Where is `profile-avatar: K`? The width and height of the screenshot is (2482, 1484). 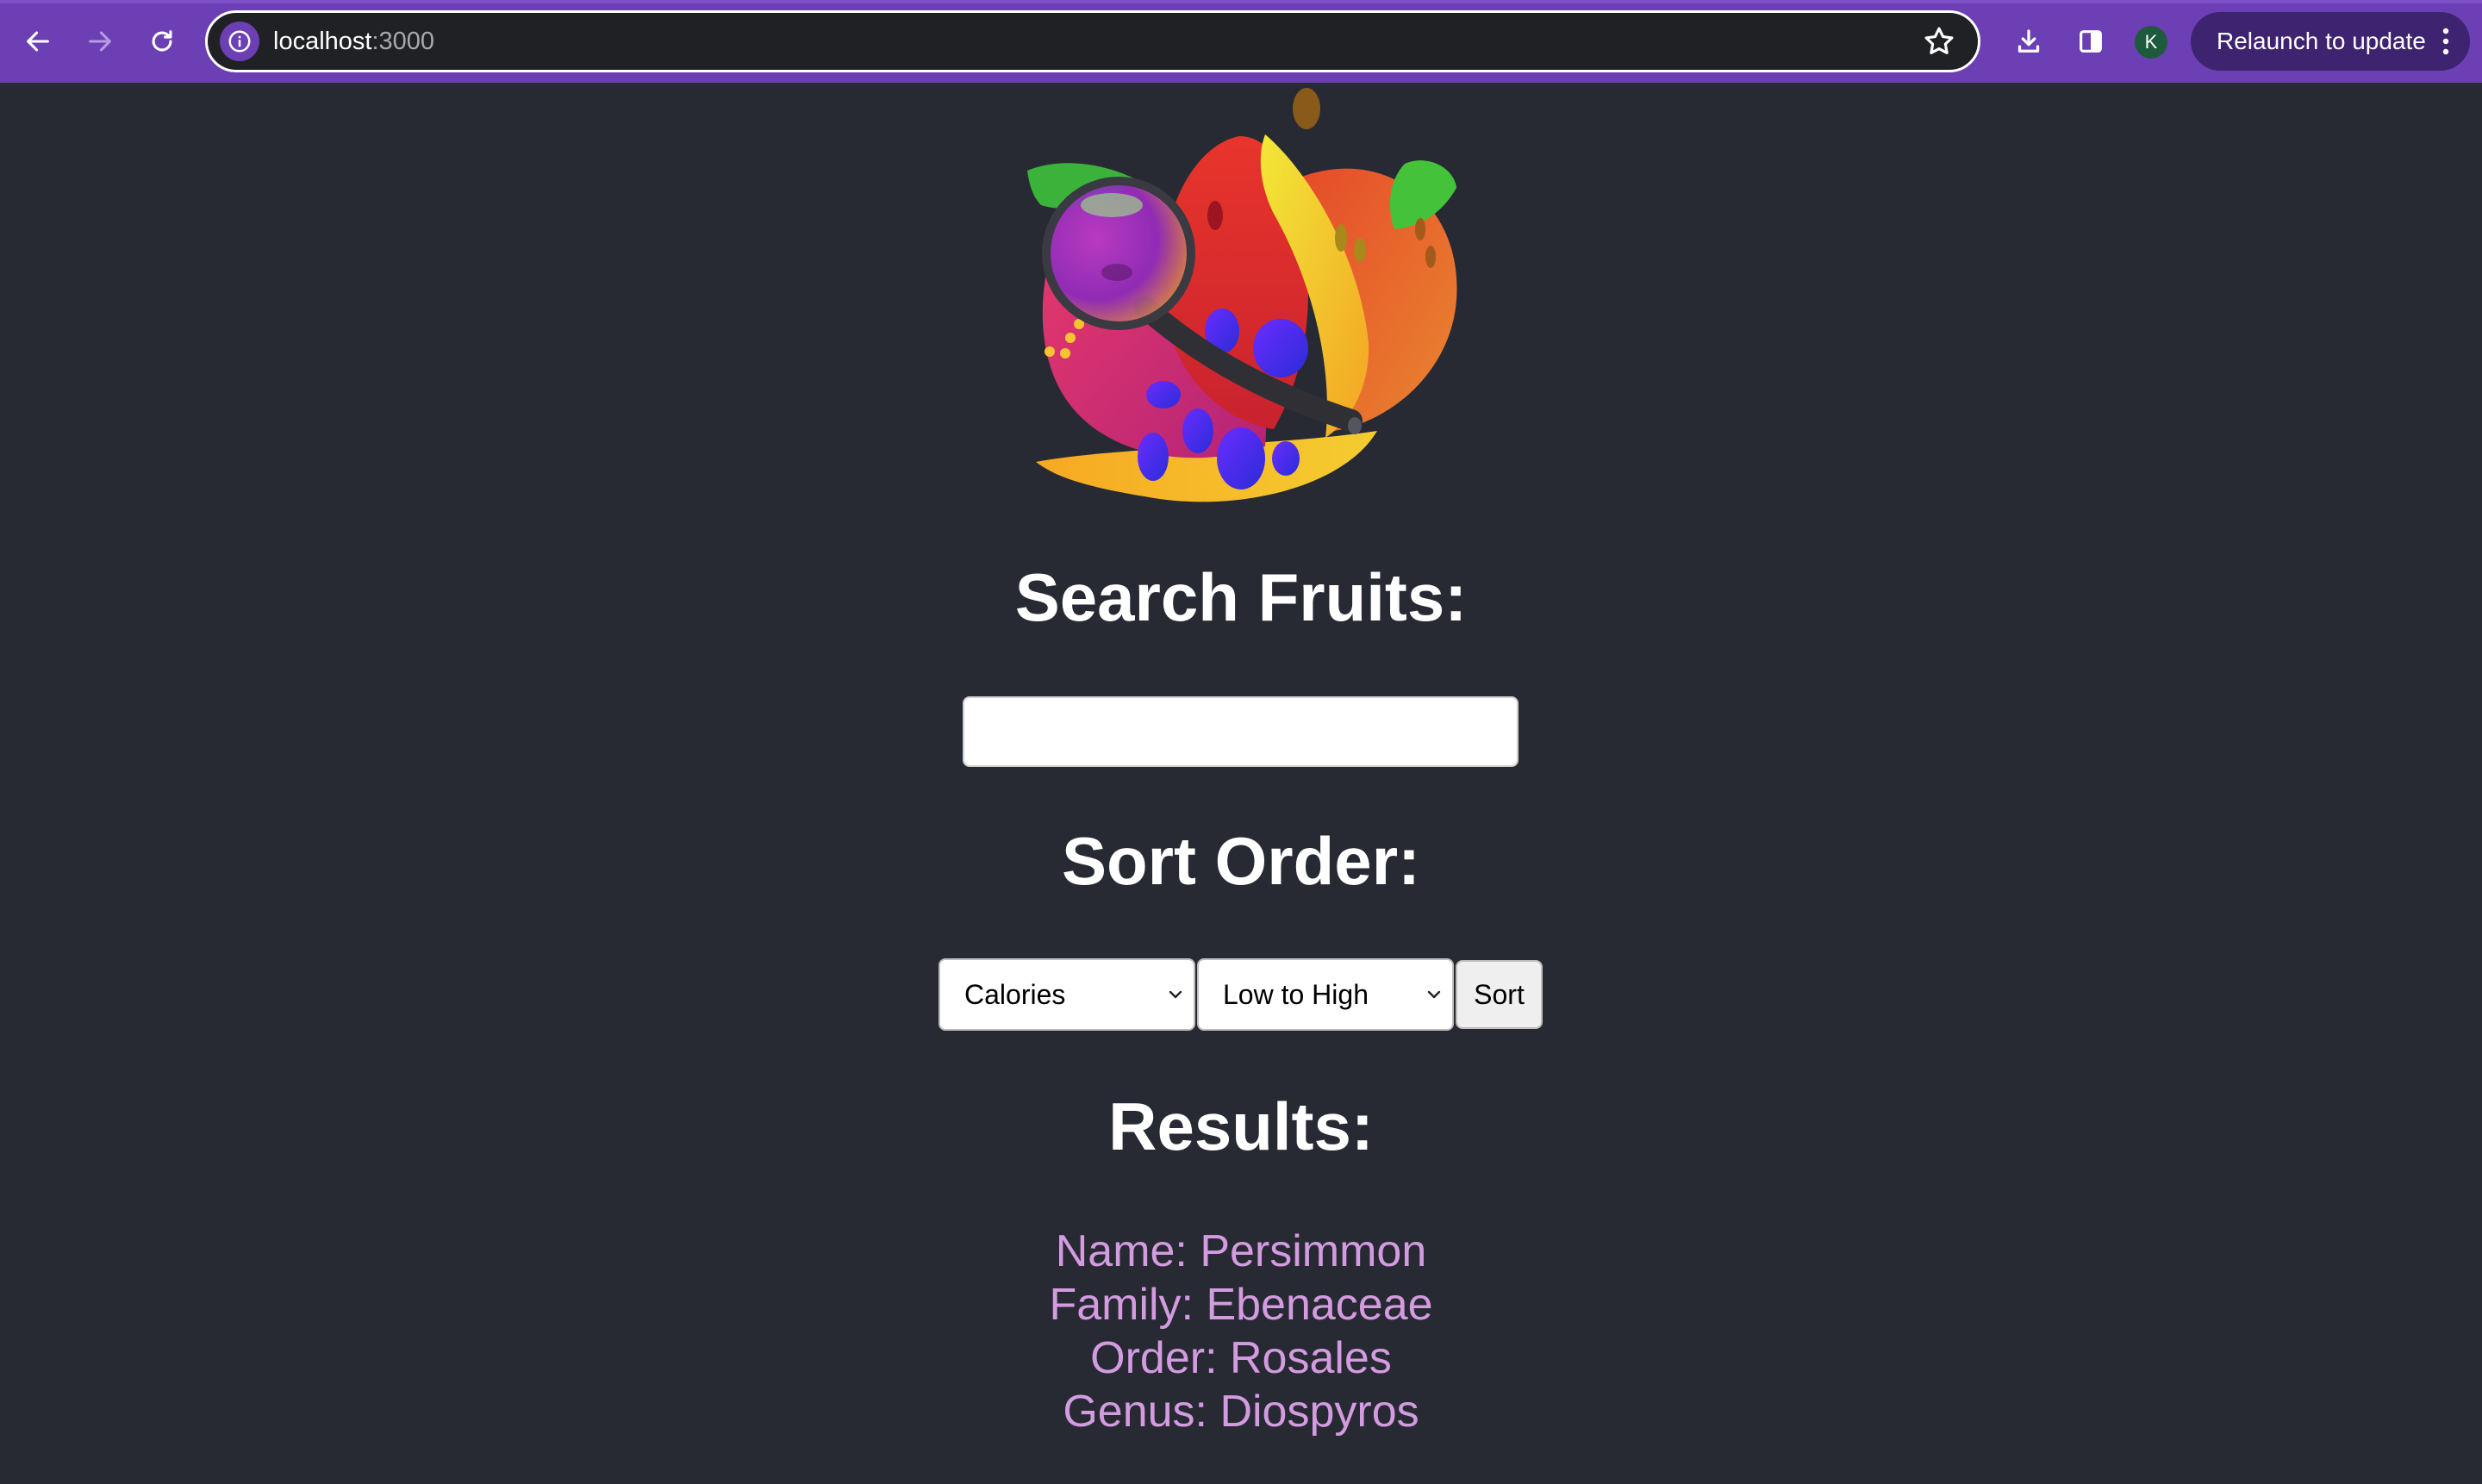
profile-avatar: K is located at coordinates (2151, 42).